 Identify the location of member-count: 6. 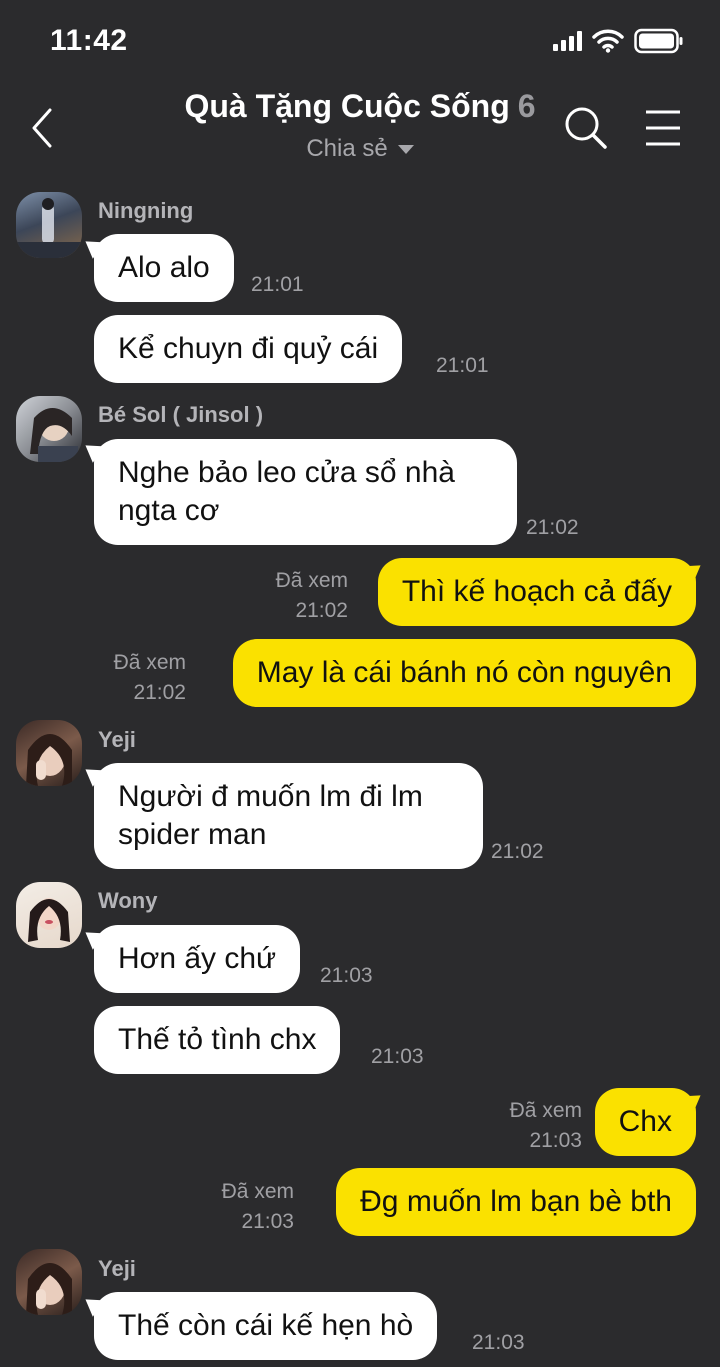
(526, 106).